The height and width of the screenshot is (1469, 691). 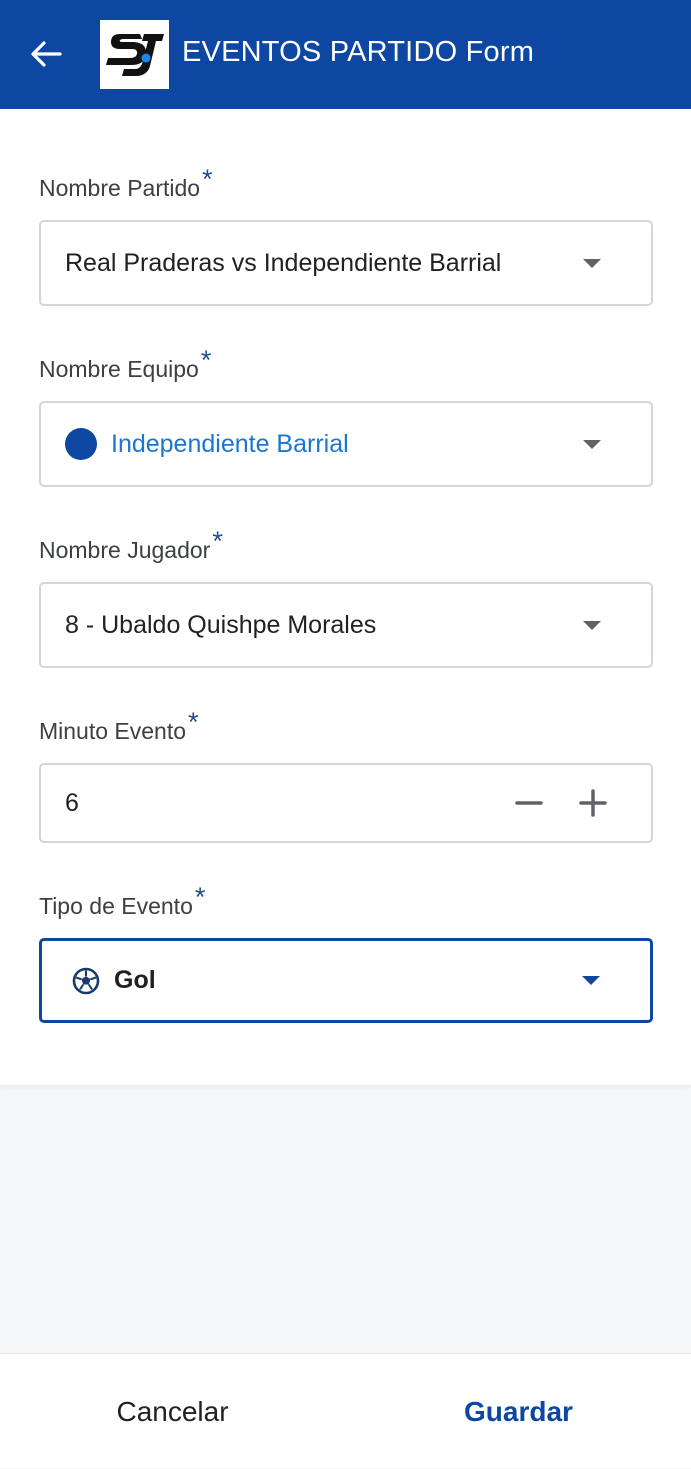 I want to click on save-button: Guardar, so click(x=518, y=1411).